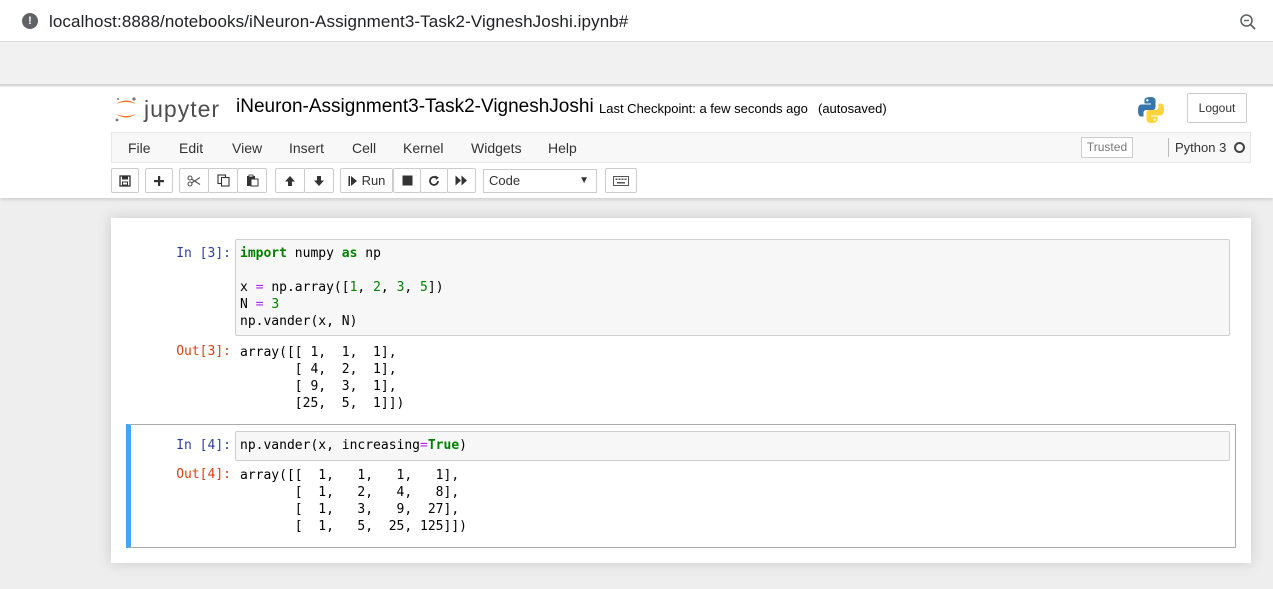  I want to click on kernel-status-icon, so click(1239, 147).